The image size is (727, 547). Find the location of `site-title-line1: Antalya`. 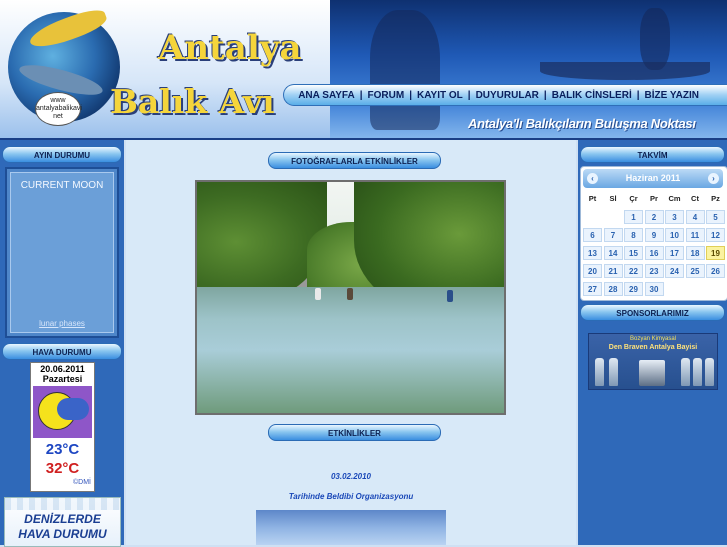

site-title-line1: Antalya is located at coordinates (230, 48).